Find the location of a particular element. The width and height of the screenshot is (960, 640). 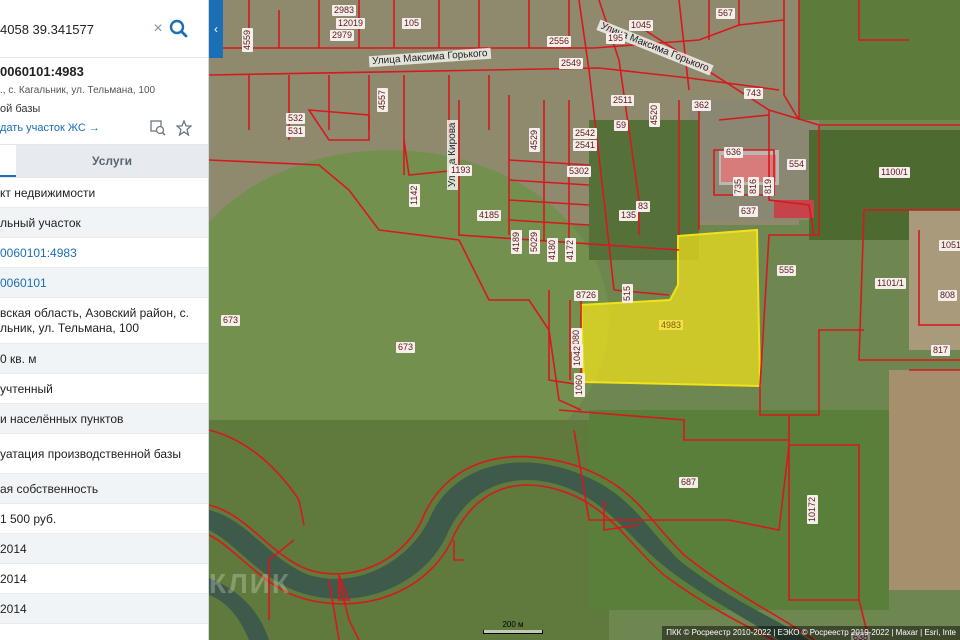

parcel-number-label: 743 is located at coordinates (754, 93).